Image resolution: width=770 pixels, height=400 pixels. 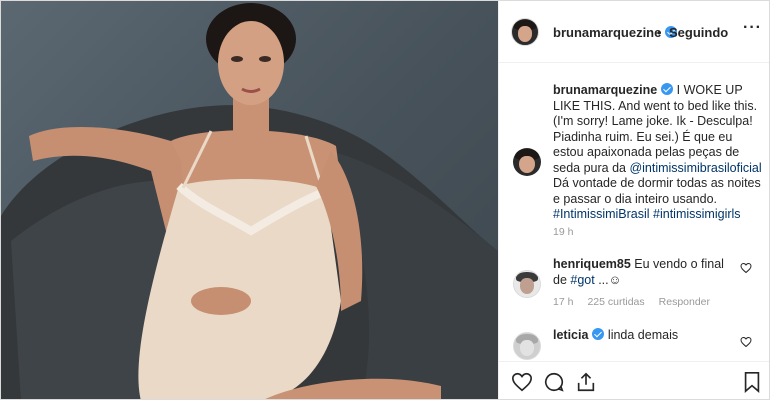 What do you see at coordinates (554, 382) in the screenshot?
I see `comment-icon` at bounding box center [554, 382].